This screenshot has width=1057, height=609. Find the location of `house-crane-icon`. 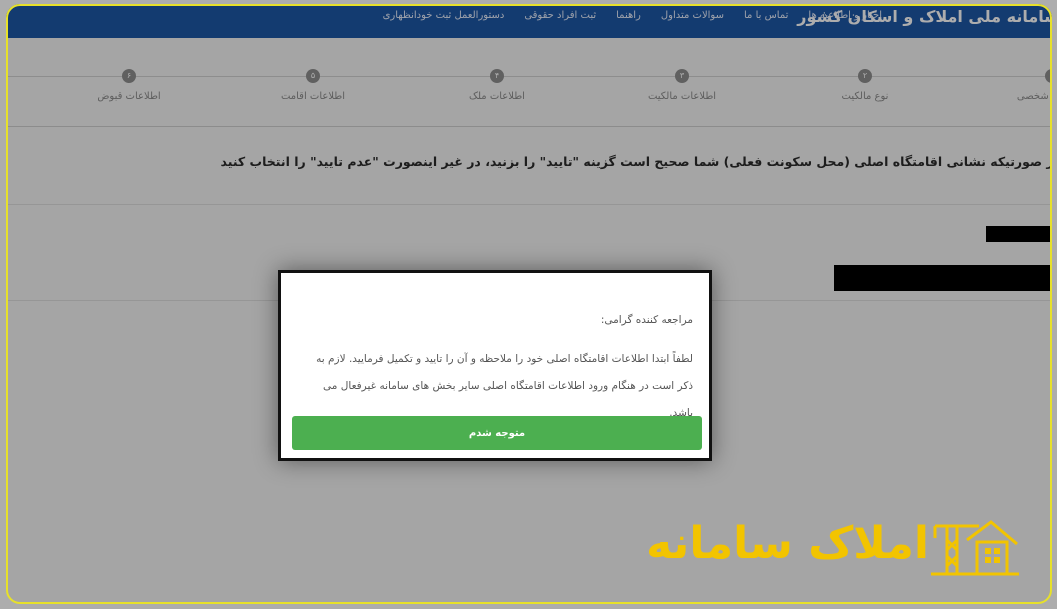

house-crane-icon is located at coordinates (975, 548).